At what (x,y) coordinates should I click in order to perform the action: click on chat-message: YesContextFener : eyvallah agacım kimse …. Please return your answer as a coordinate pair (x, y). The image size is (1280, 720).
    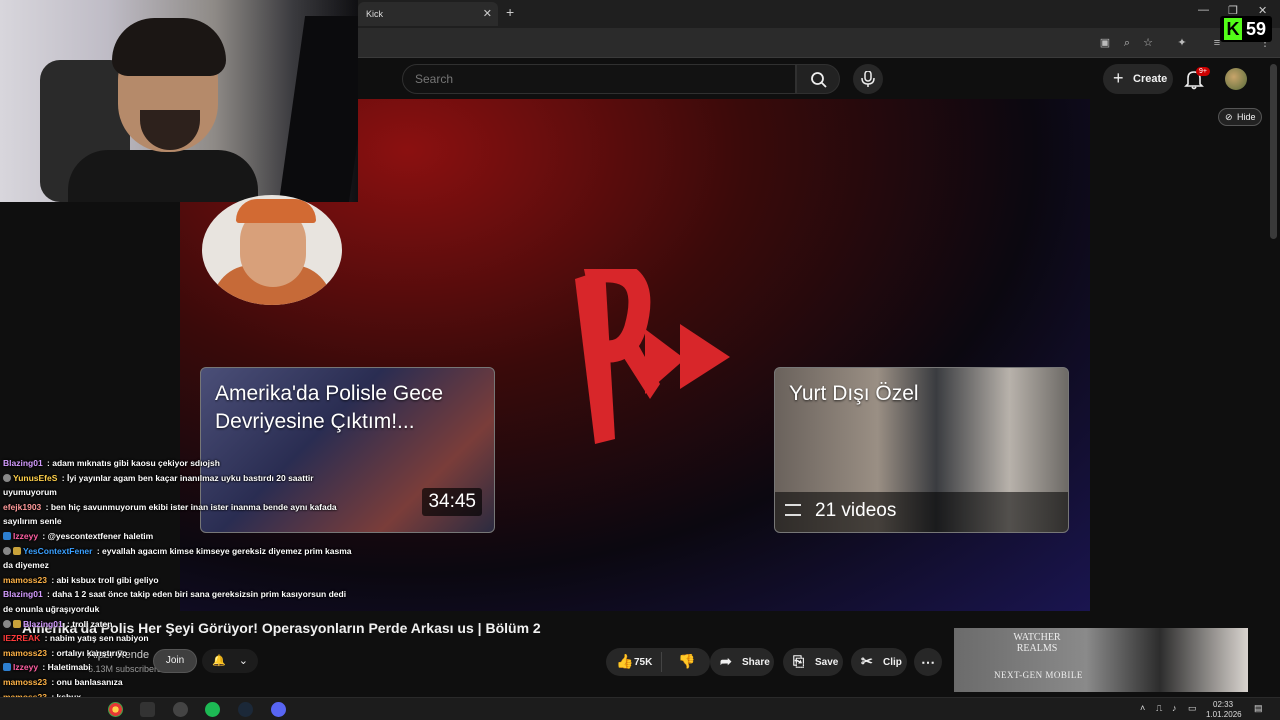
    Looking at the image, I should click on (177, 558).